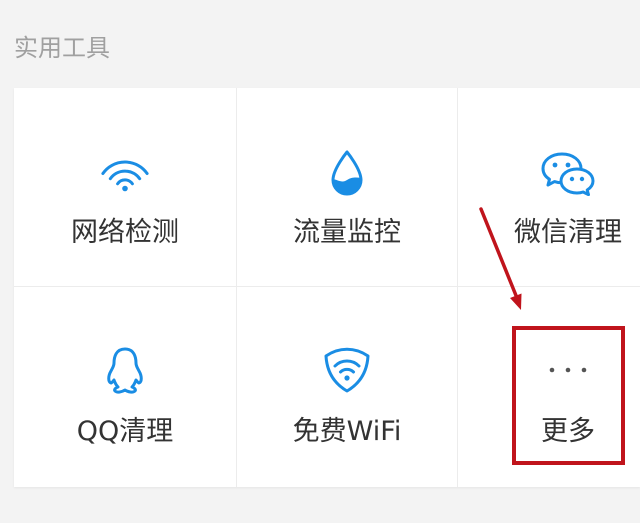 The height and width of the screenshot is (523, 640). Describe the element at coordinates (568, 173) in the screenshot. I see `wechat-icon` at that location.